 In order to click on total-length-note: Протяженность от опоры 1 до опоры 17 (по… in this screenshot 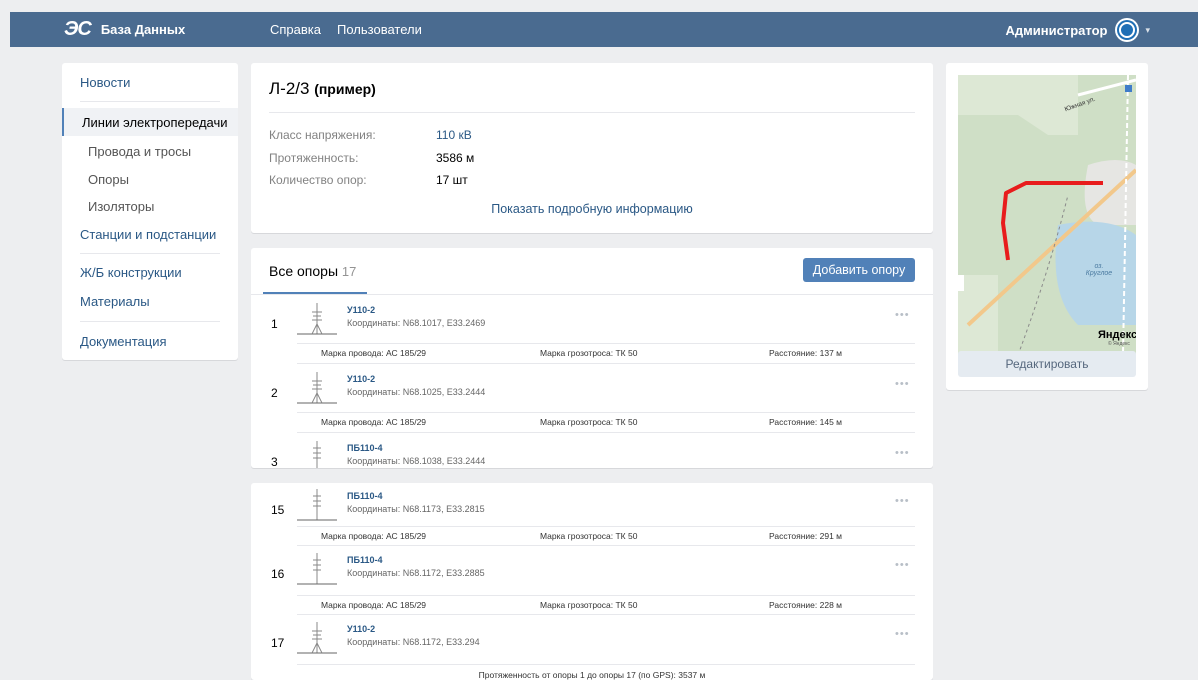, I will do `click(592, 675)`.